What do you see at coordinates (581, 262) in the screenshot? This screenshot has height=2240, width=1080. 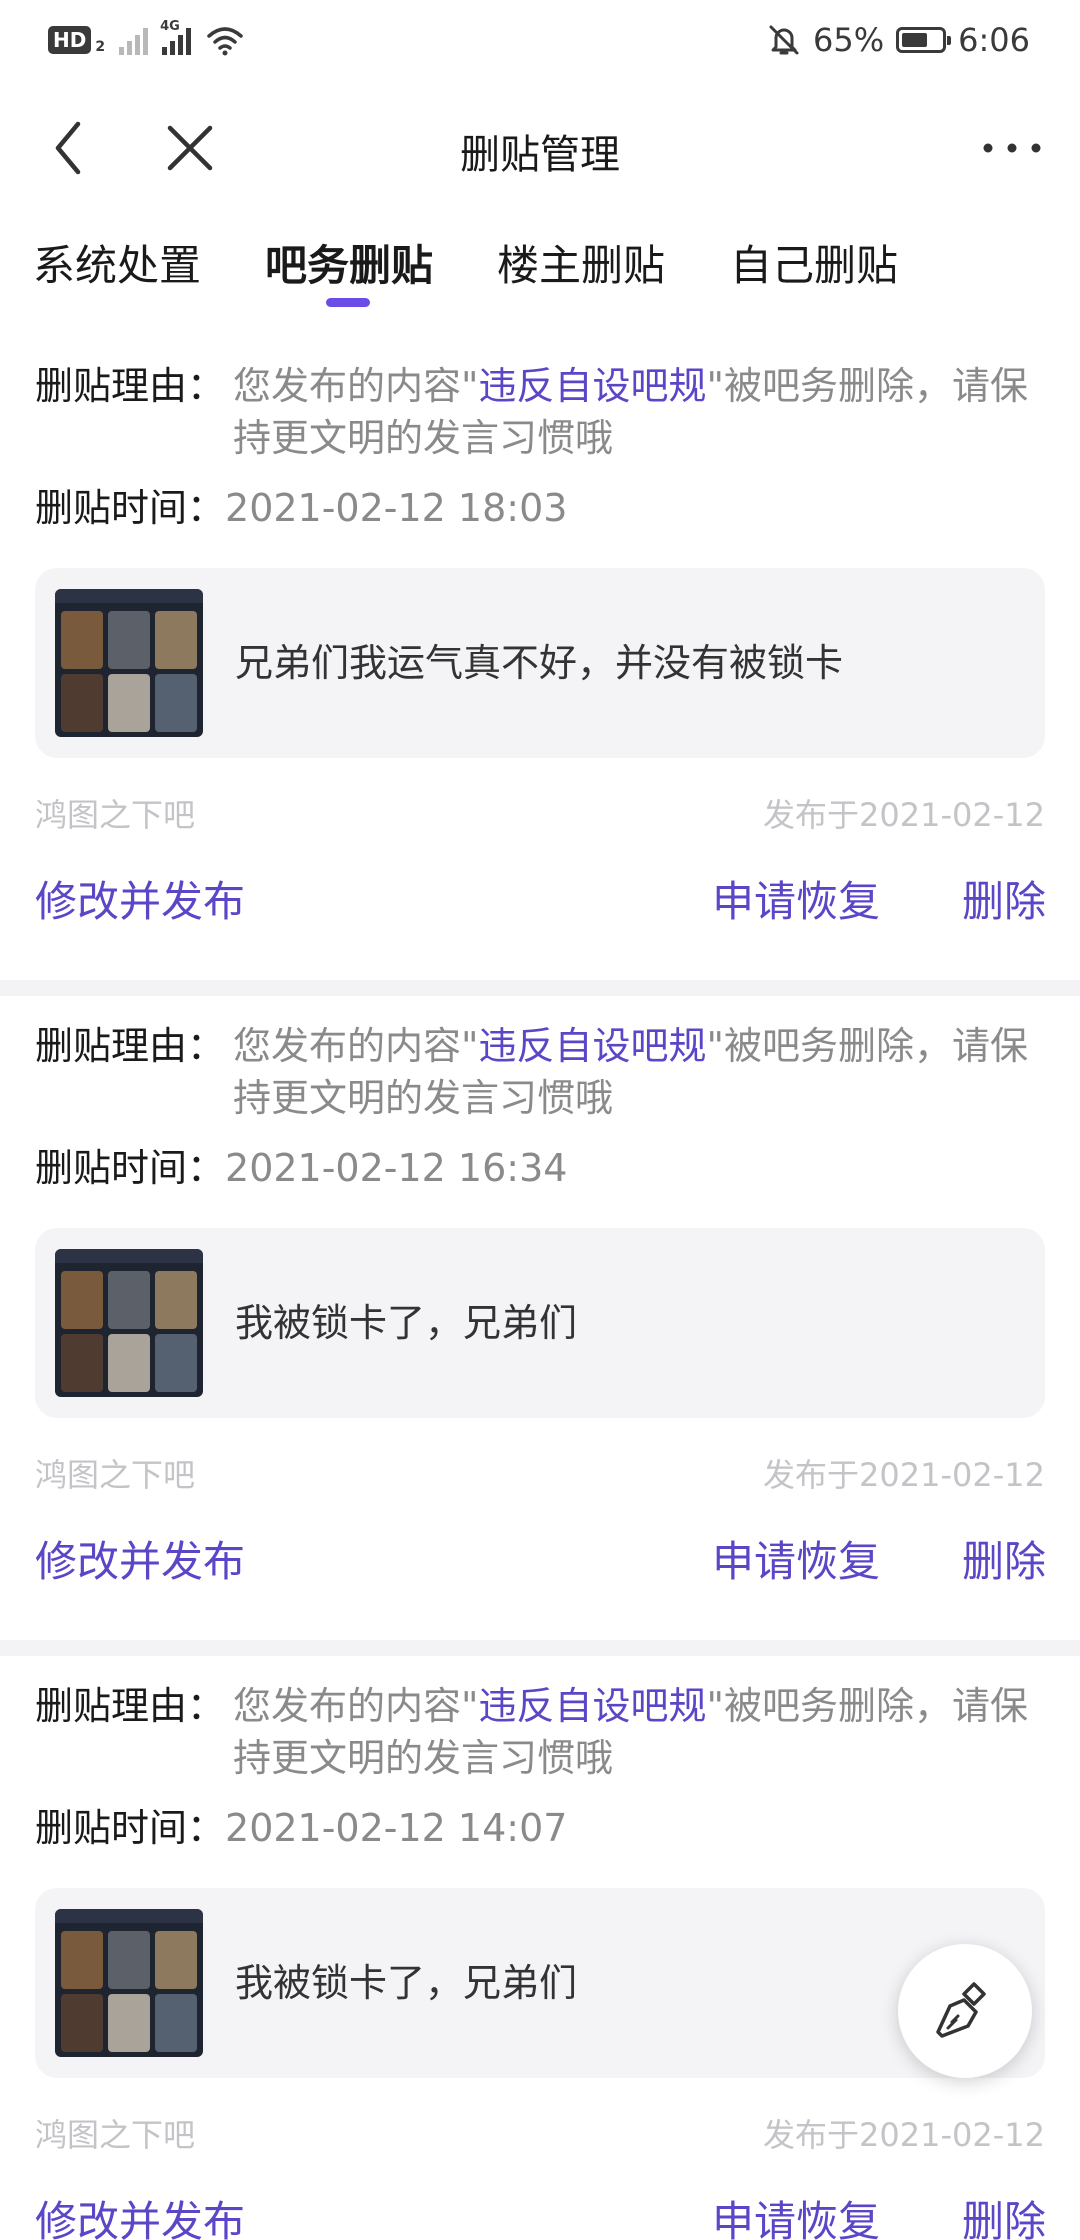 I see `tab-op-deleted: 楼主删贴` at bounding box center [581, 262].